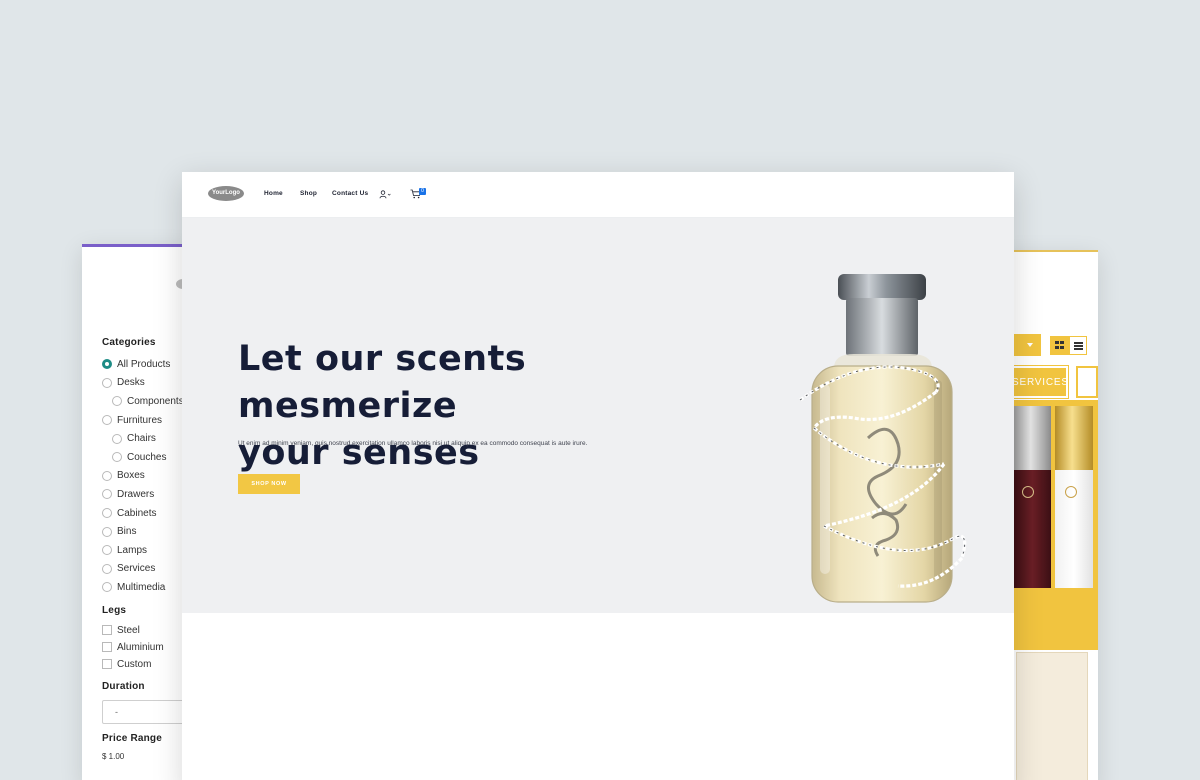  I want to click on shop-now-button: SHOP NOW, so click(269, 484).